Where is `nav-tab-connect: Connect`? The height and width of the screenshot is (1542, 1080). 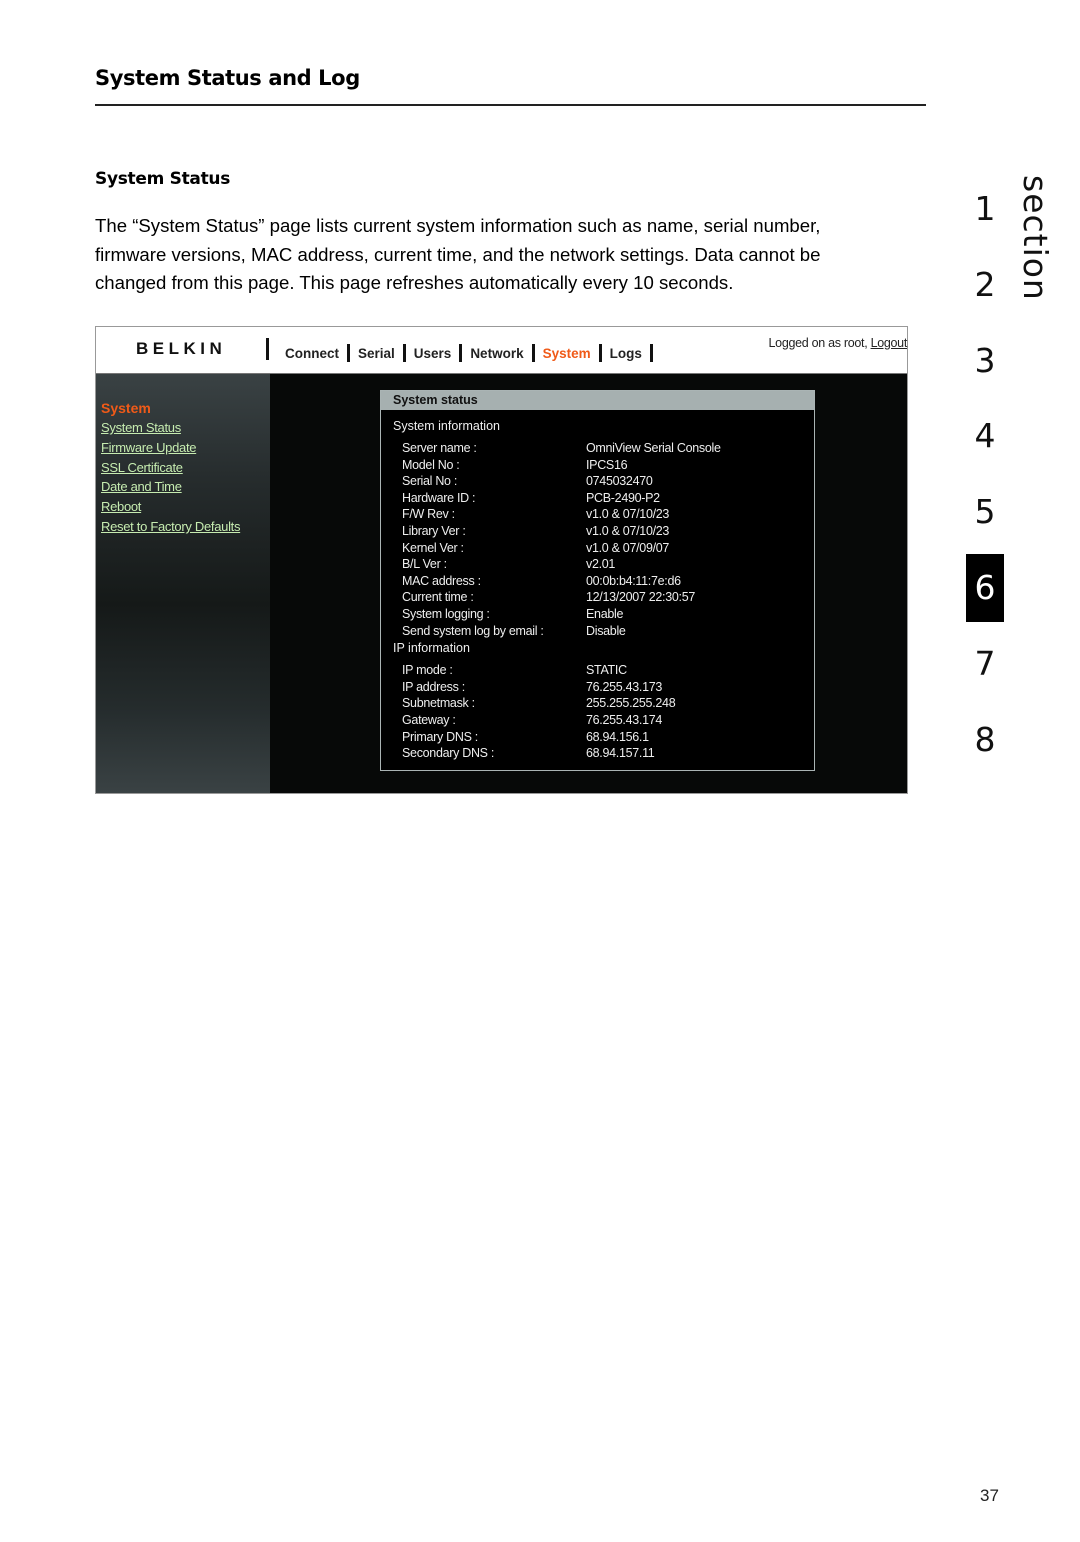
nav-tab-connect: Connect is located at coordinates (312, 353).